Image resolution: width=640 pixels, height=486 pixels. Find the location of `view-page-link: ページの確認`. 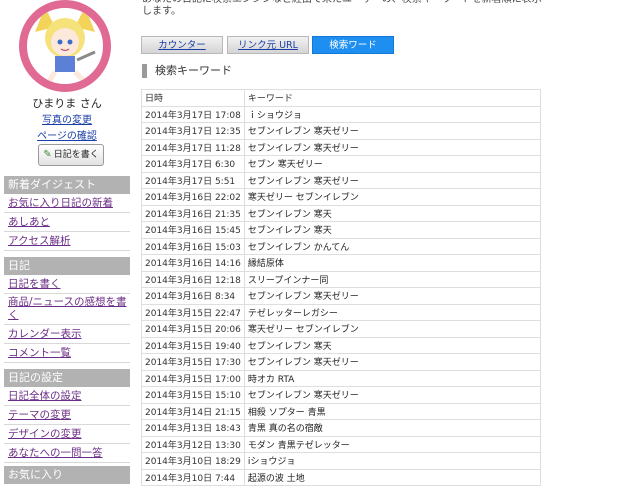

view-page-link: ページの確認 is located at coordinates (67, 136).